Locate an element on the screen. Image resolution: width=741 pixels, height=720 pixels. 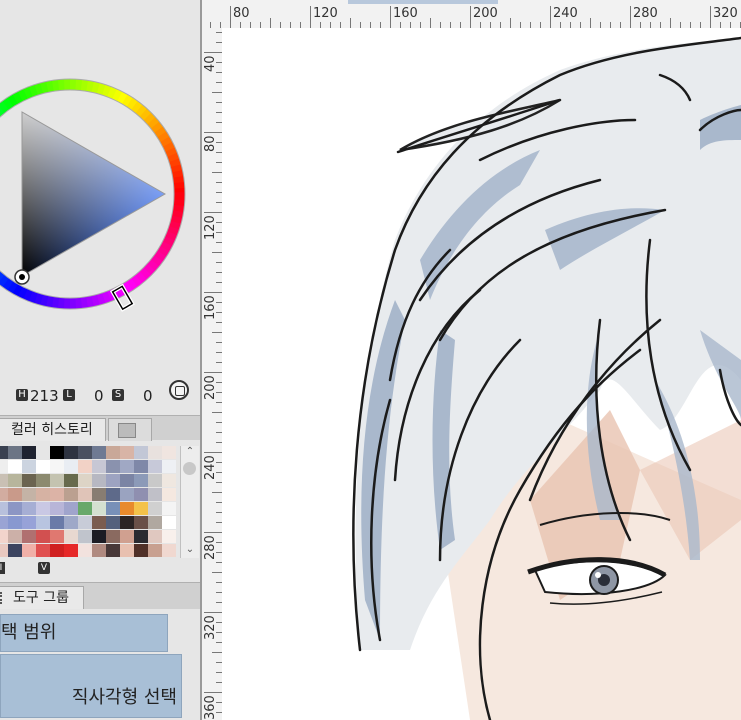
scroll-down-icon: ⌄ is located at coordinates (190, 550).